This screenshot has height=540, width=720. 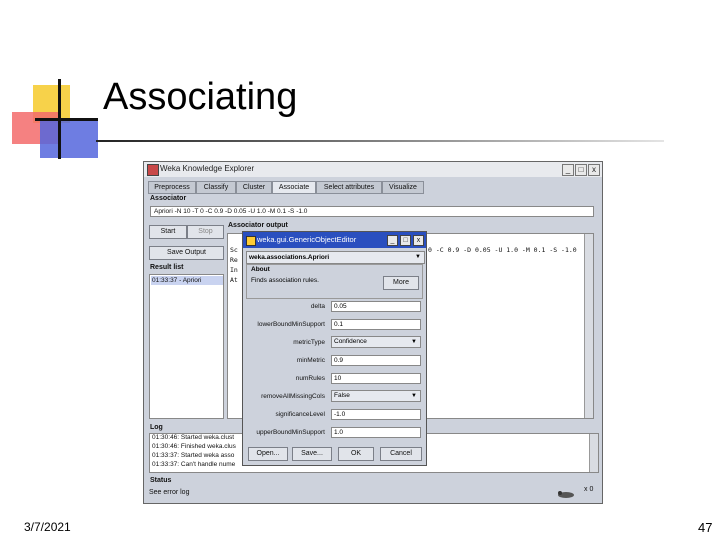 What do you see at coordinates (594, 170) in the screenshot?
I see `close-button: x` at bounding box center [594, 170].